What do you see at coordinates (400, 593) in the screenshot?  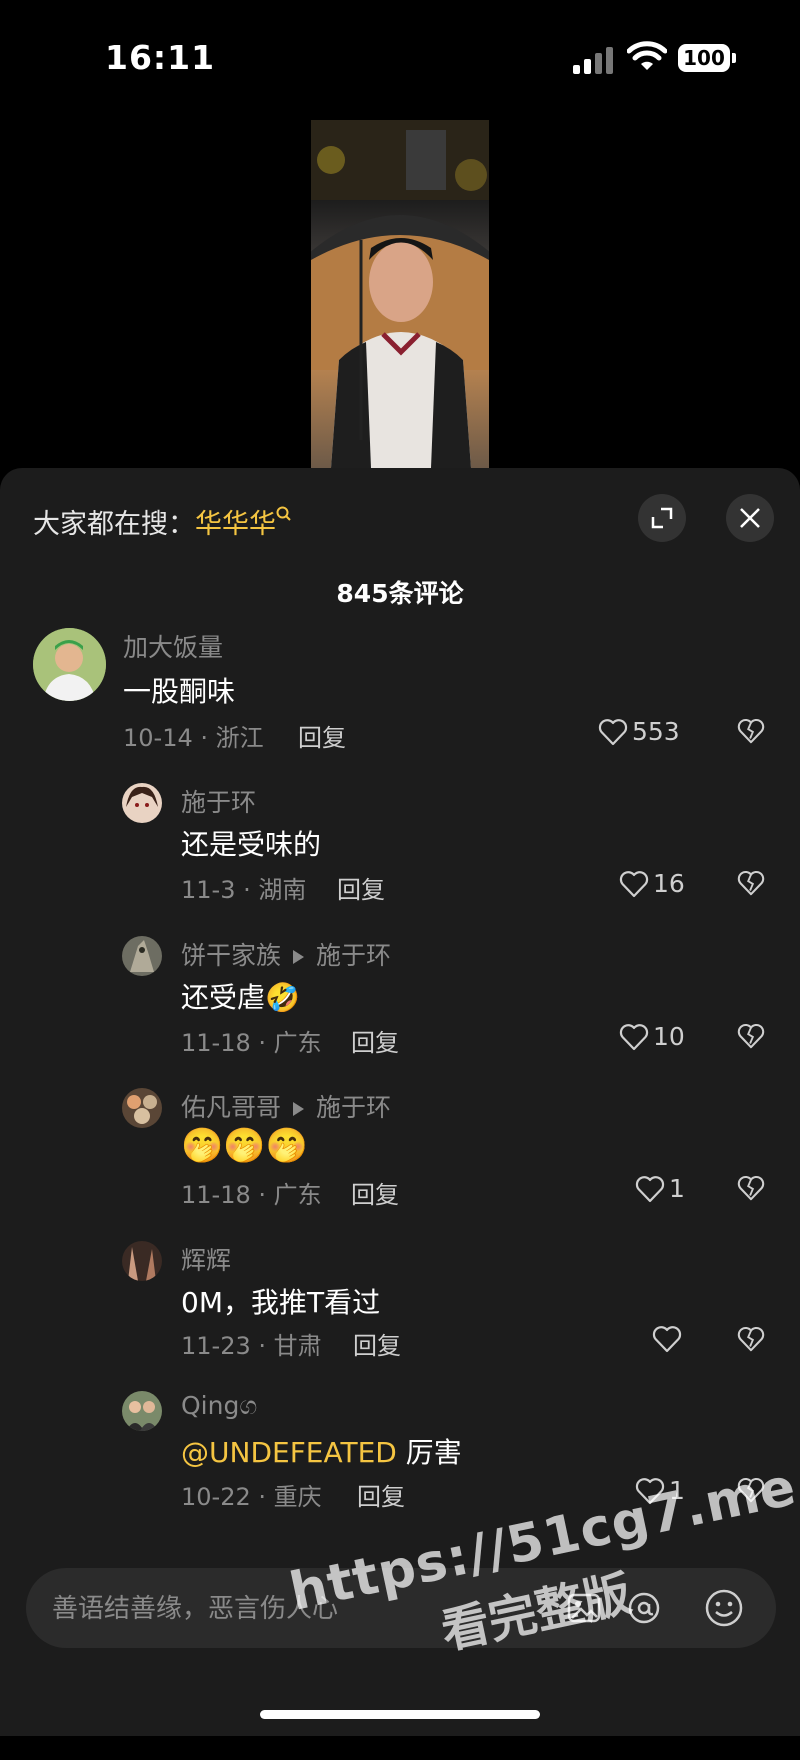 I see `comment-count: 845条评论` at bounding box center [400, 593].